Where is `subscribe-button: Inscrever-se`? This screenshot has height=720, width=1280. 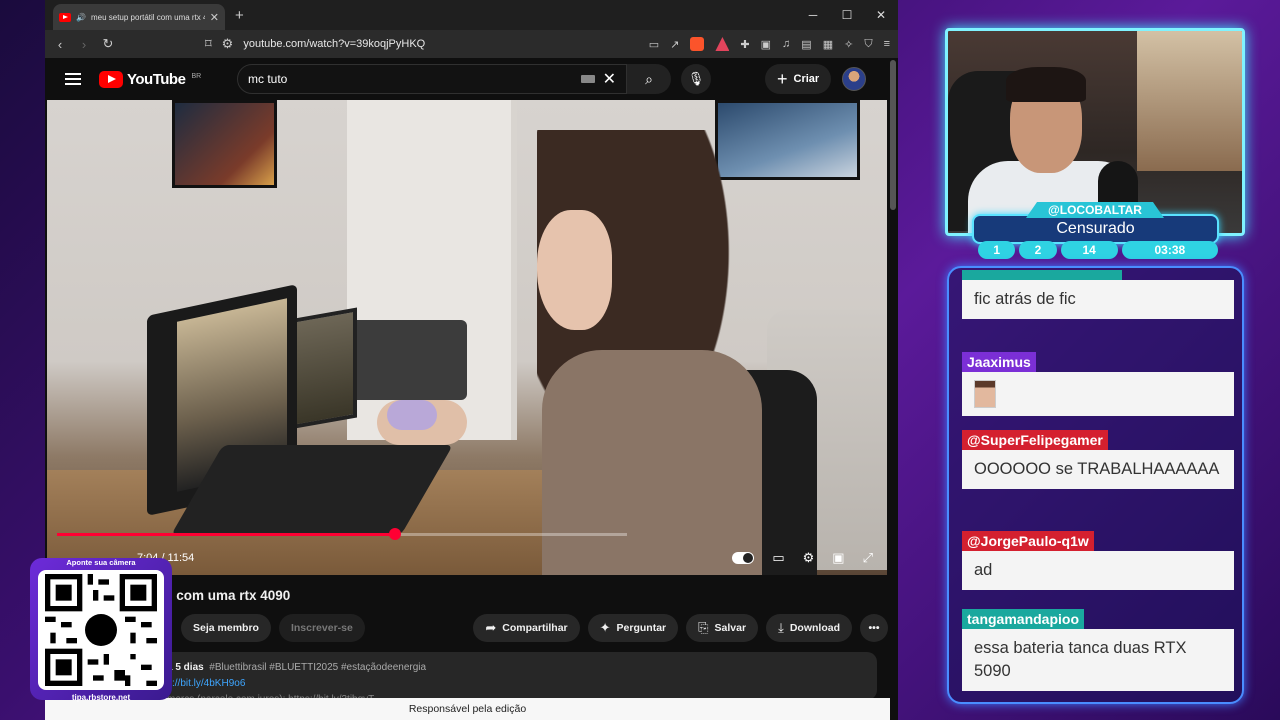 subscribe-button: Inscrever-se is located at coordinates (321, 628).